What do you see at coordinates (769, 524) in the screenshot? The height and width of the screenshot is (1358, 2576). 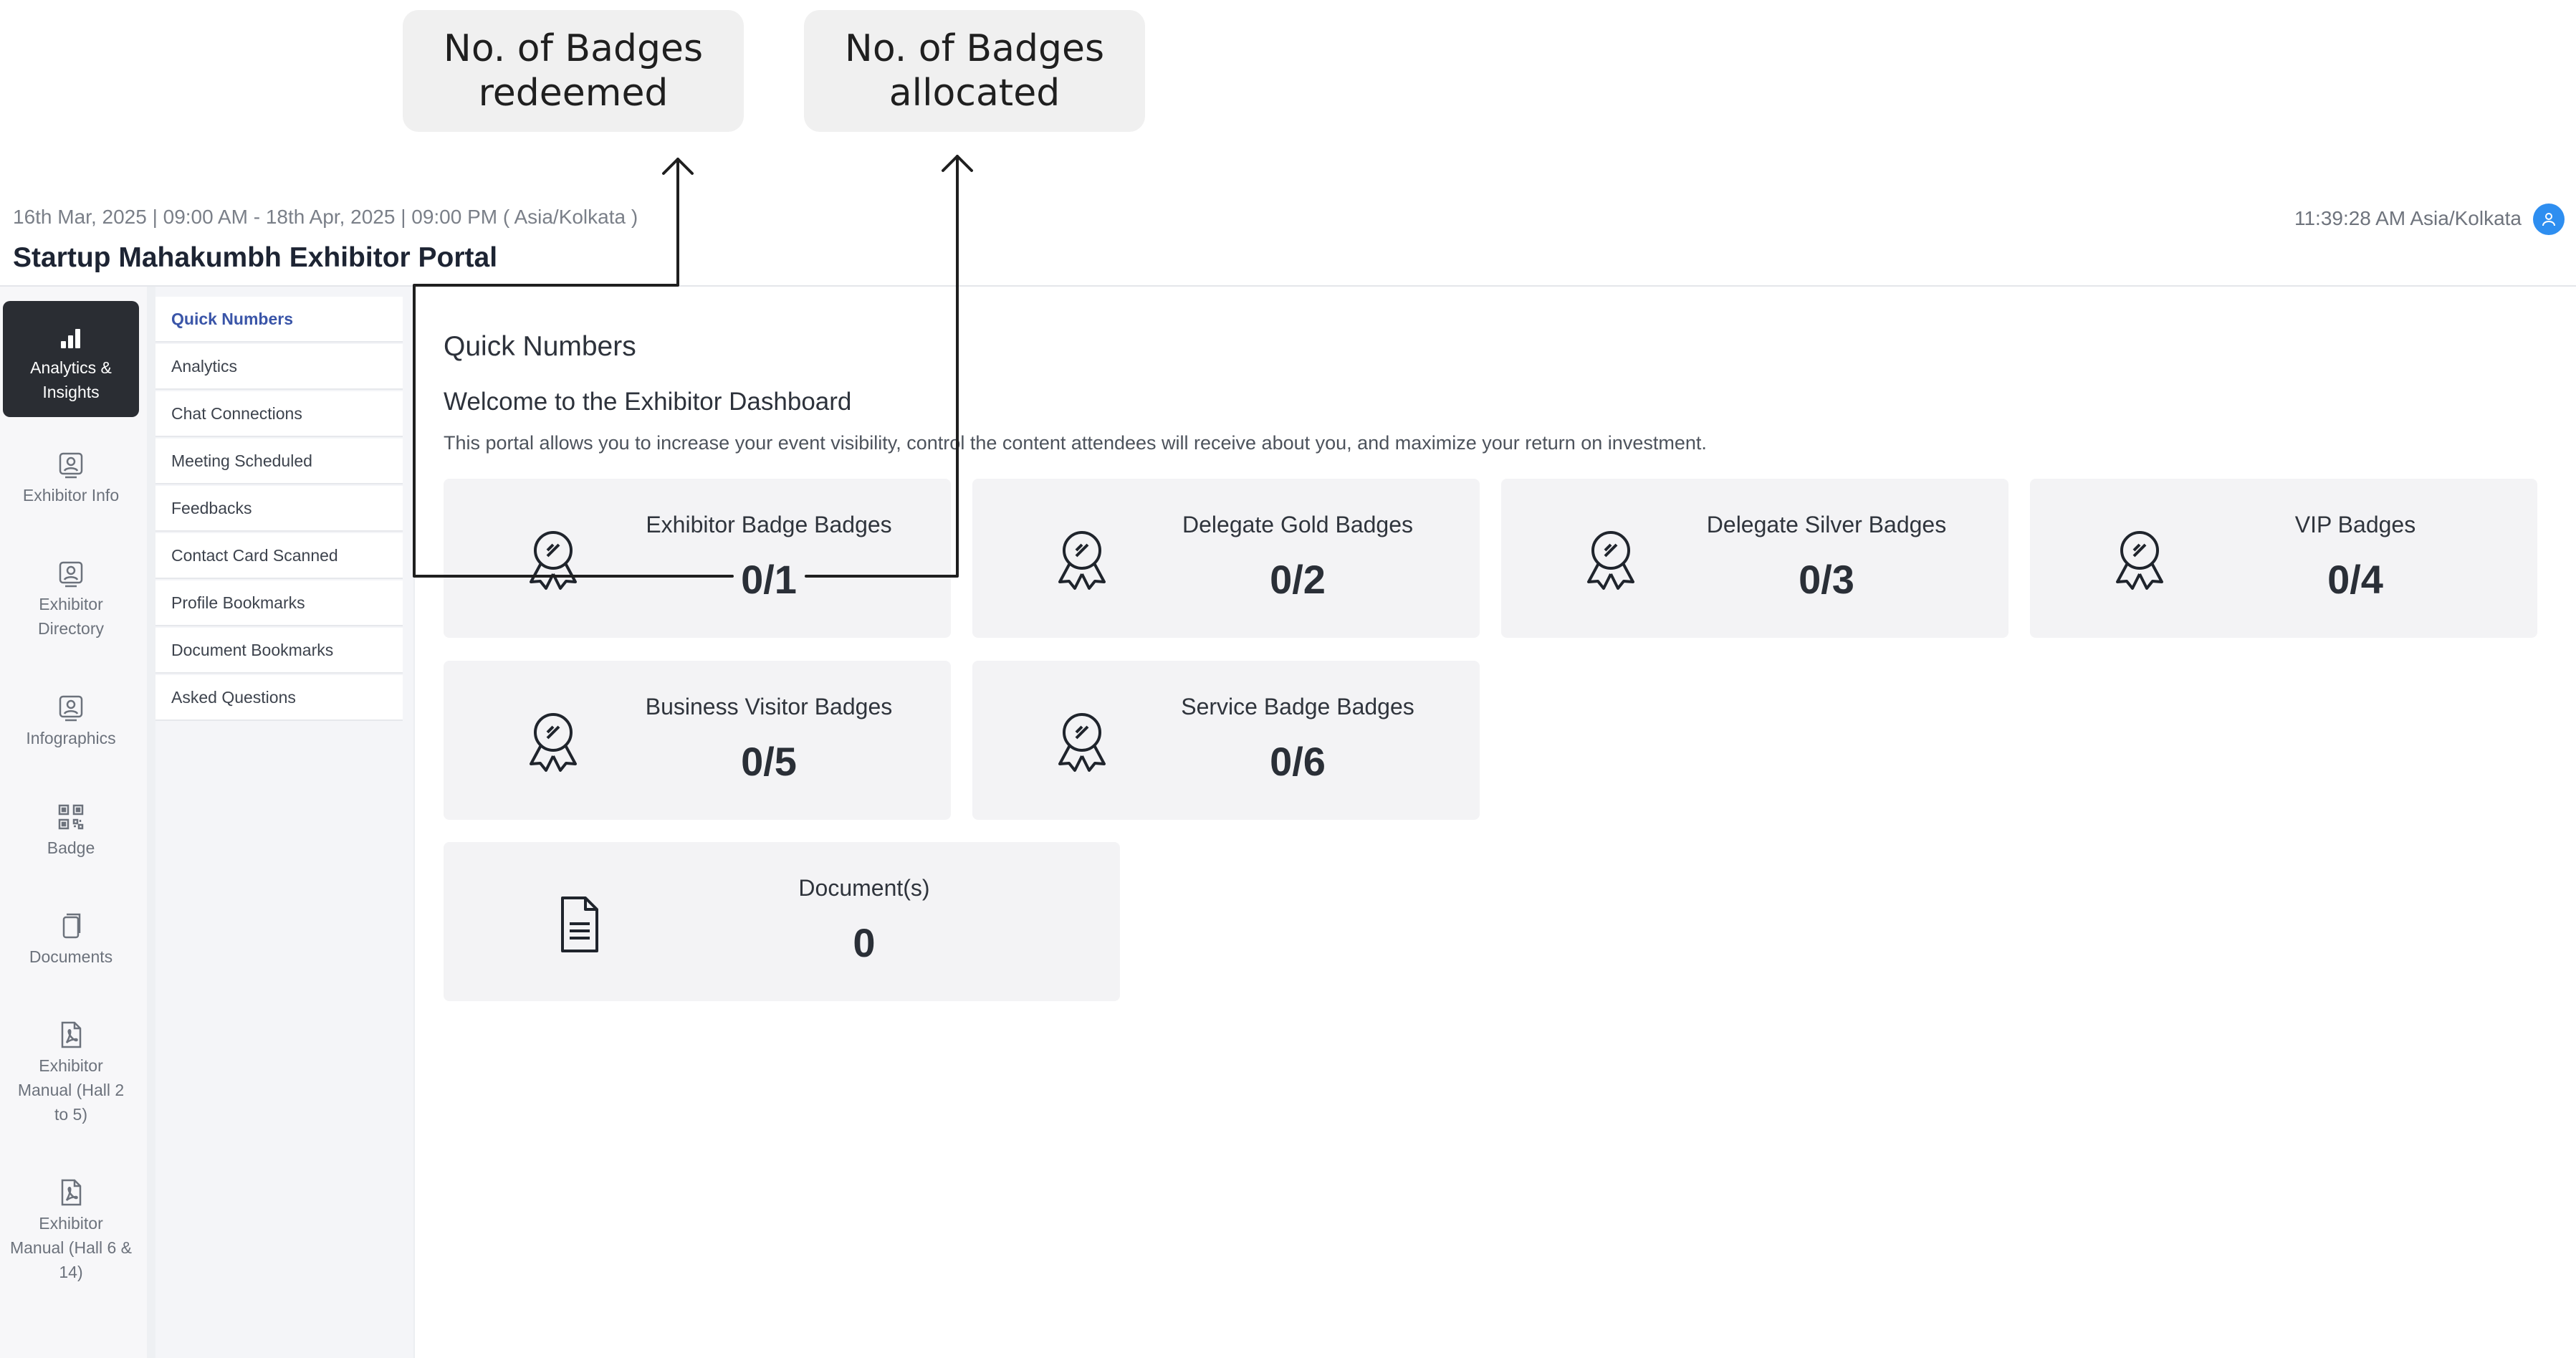 I see `stat-card-label: Exhibitor Badge Badges` at bounding box center [769, 524].